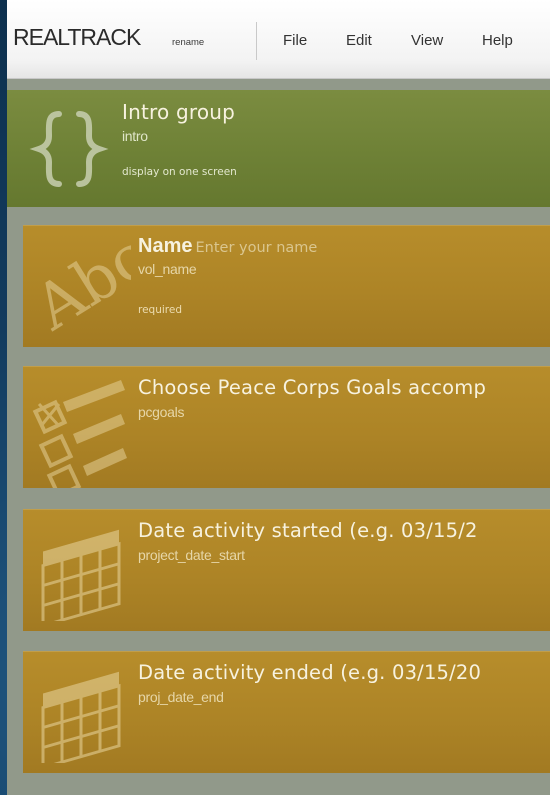 The width and height of the screenshot is (550, 795). Describe the element at coordinates (310, 672) in the screenshot. I see `question-label: Date activity ended (e.g. 03/15/20` at that location.